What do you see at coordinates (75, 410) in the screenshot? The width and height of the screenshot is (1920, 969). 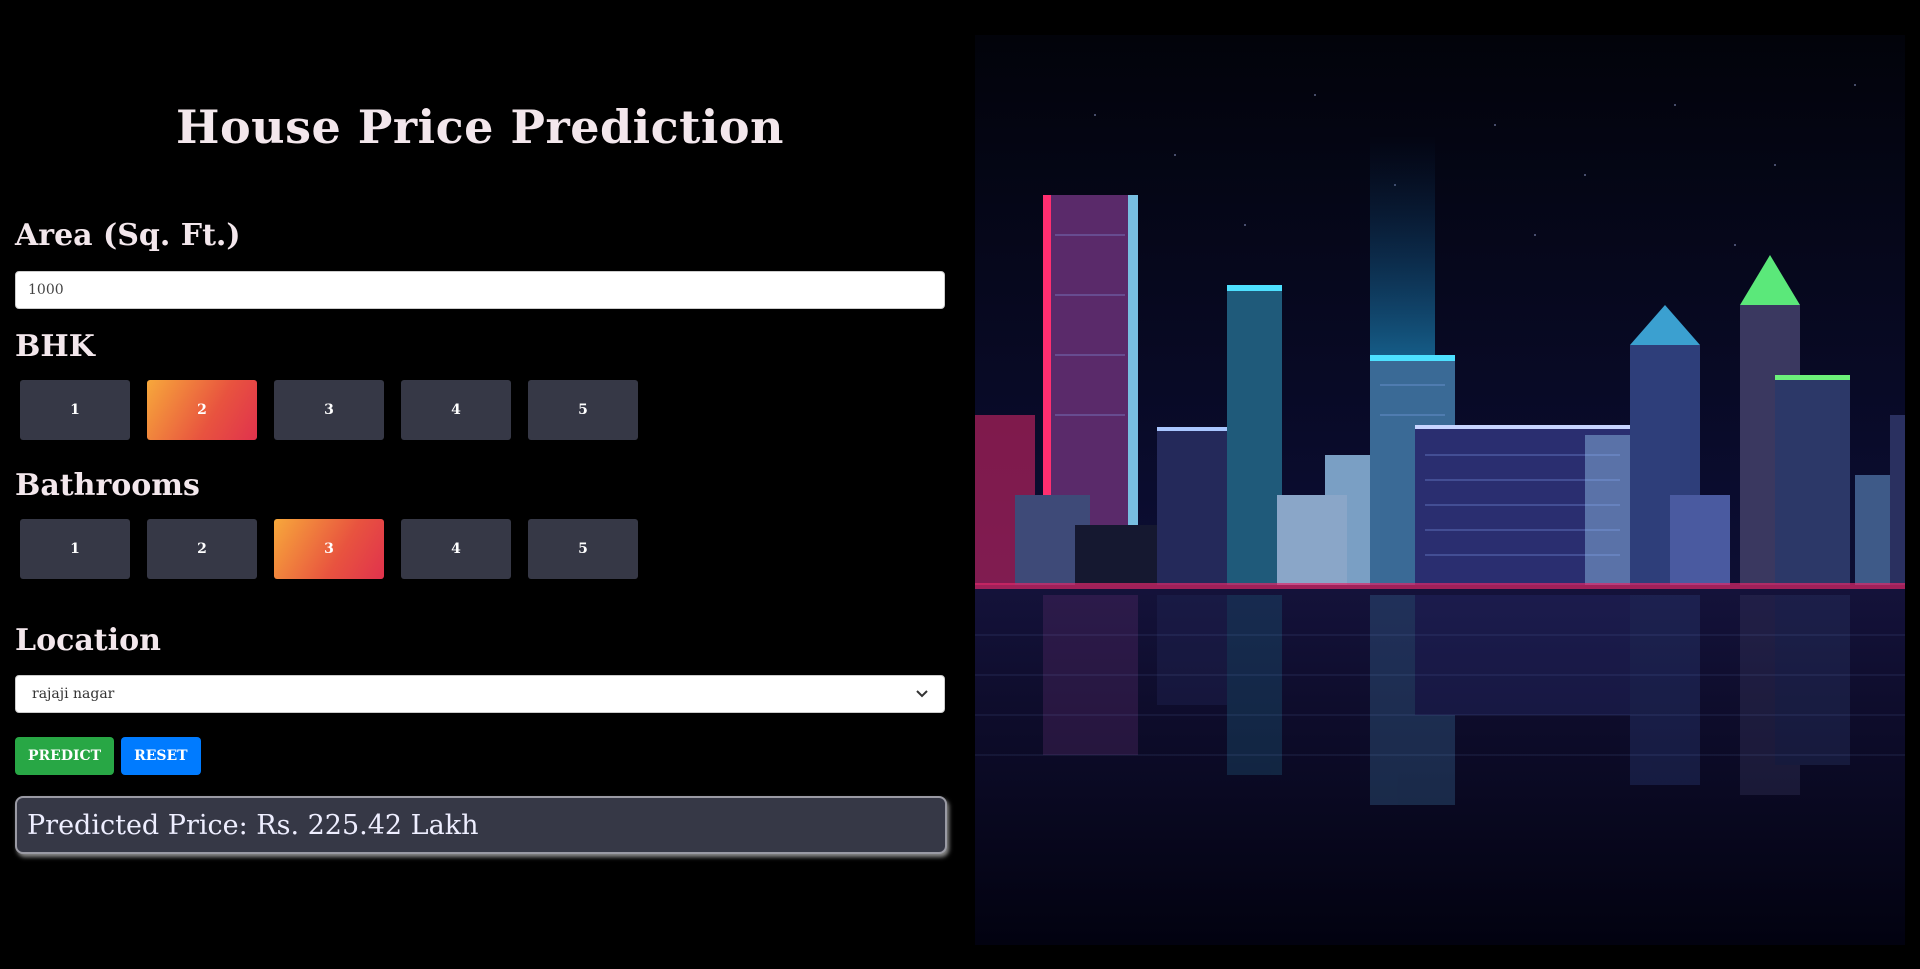 I see `bhk-option-1: 1` at bounding box center [75, 410].